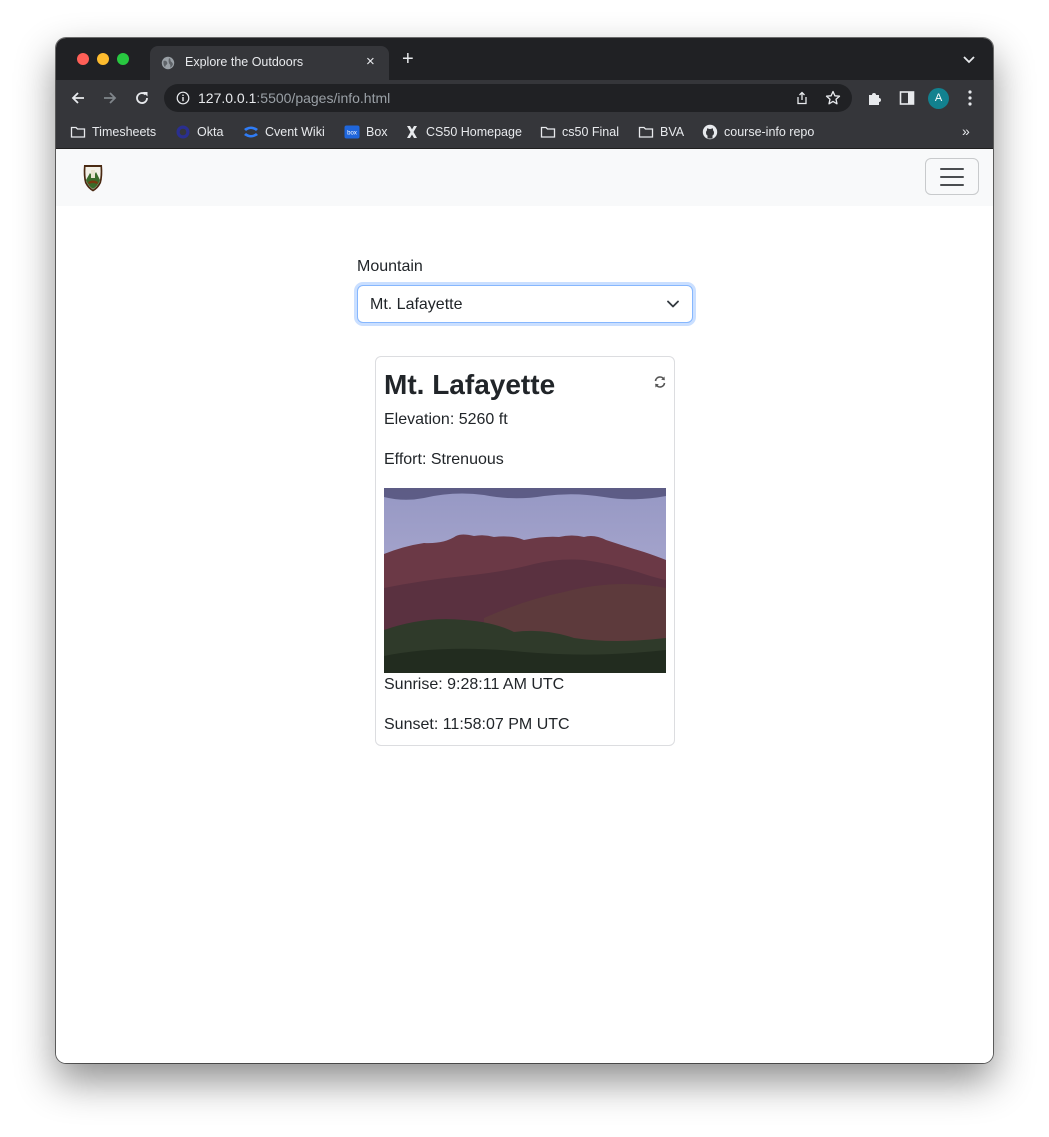  I want to click on bookmark-label: CS50 Homepage, so click(474, 132).